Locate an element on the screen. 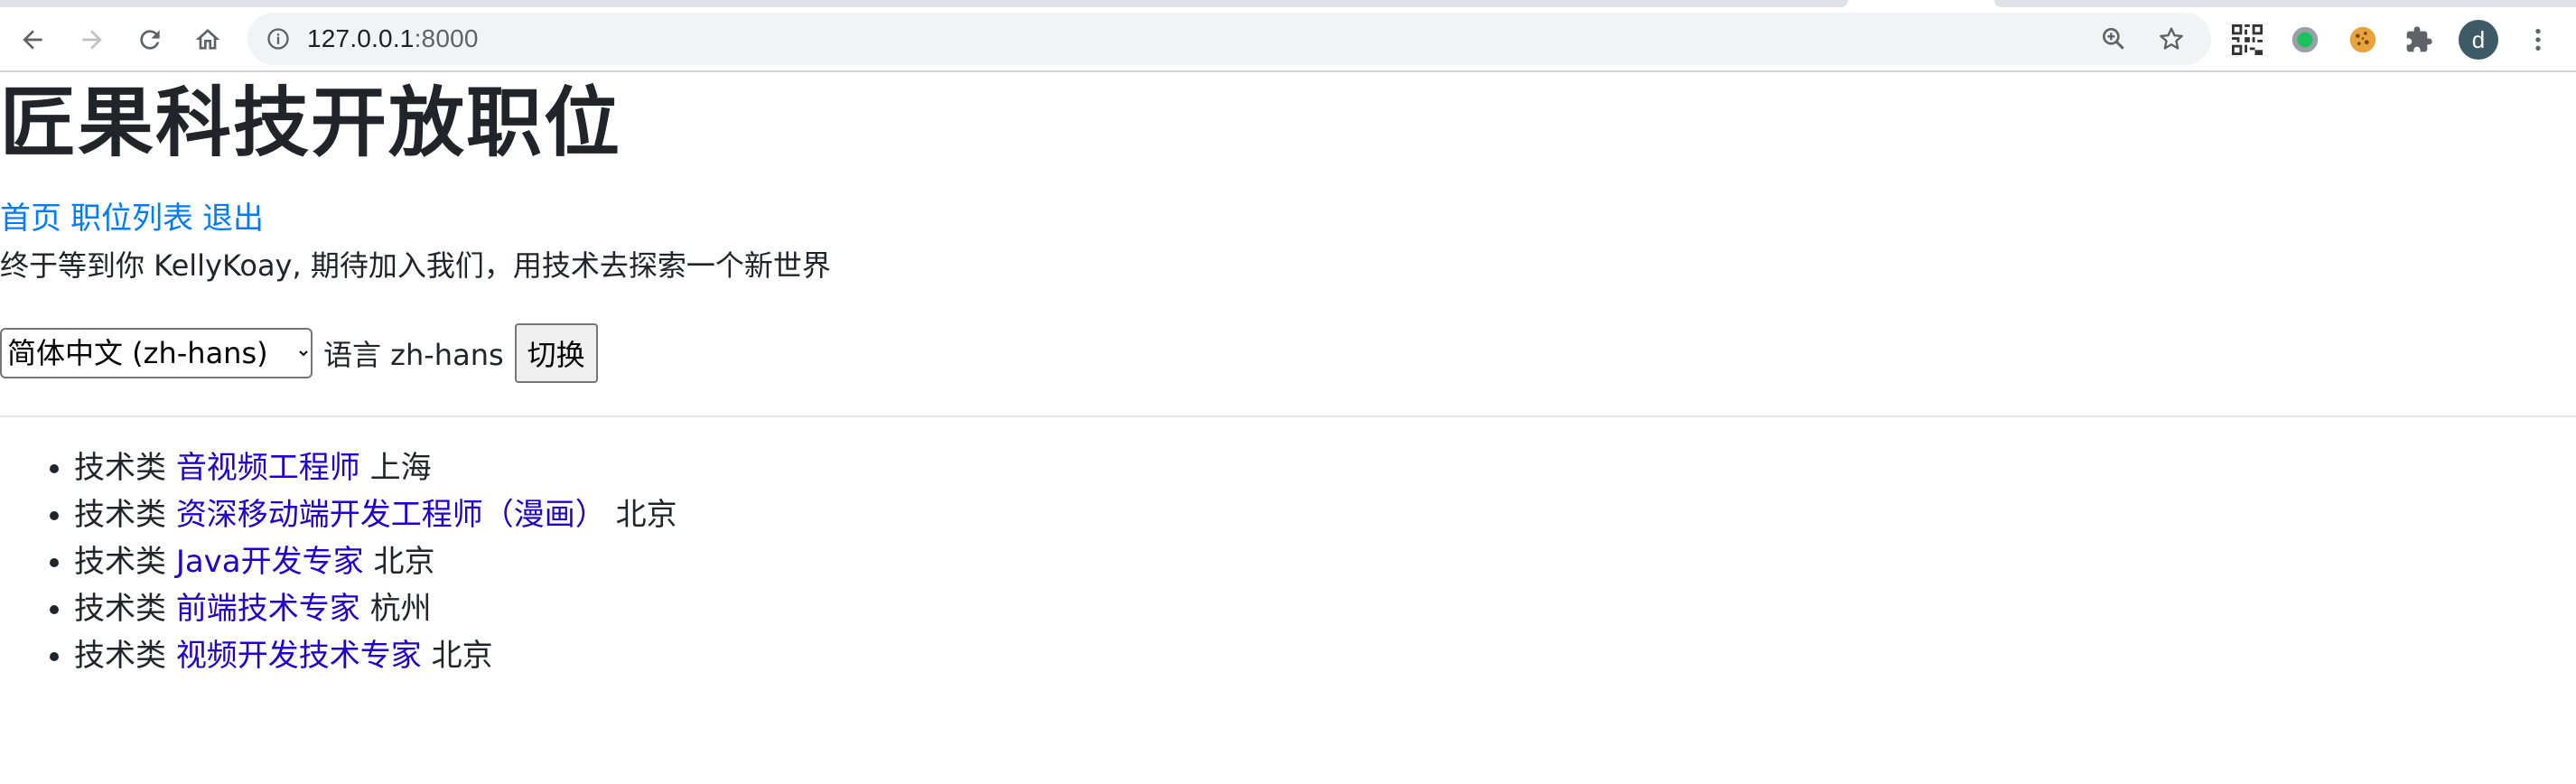  browser-toolbar: 127.0.0.1:8000 d is located at coordinates (1288, 36).